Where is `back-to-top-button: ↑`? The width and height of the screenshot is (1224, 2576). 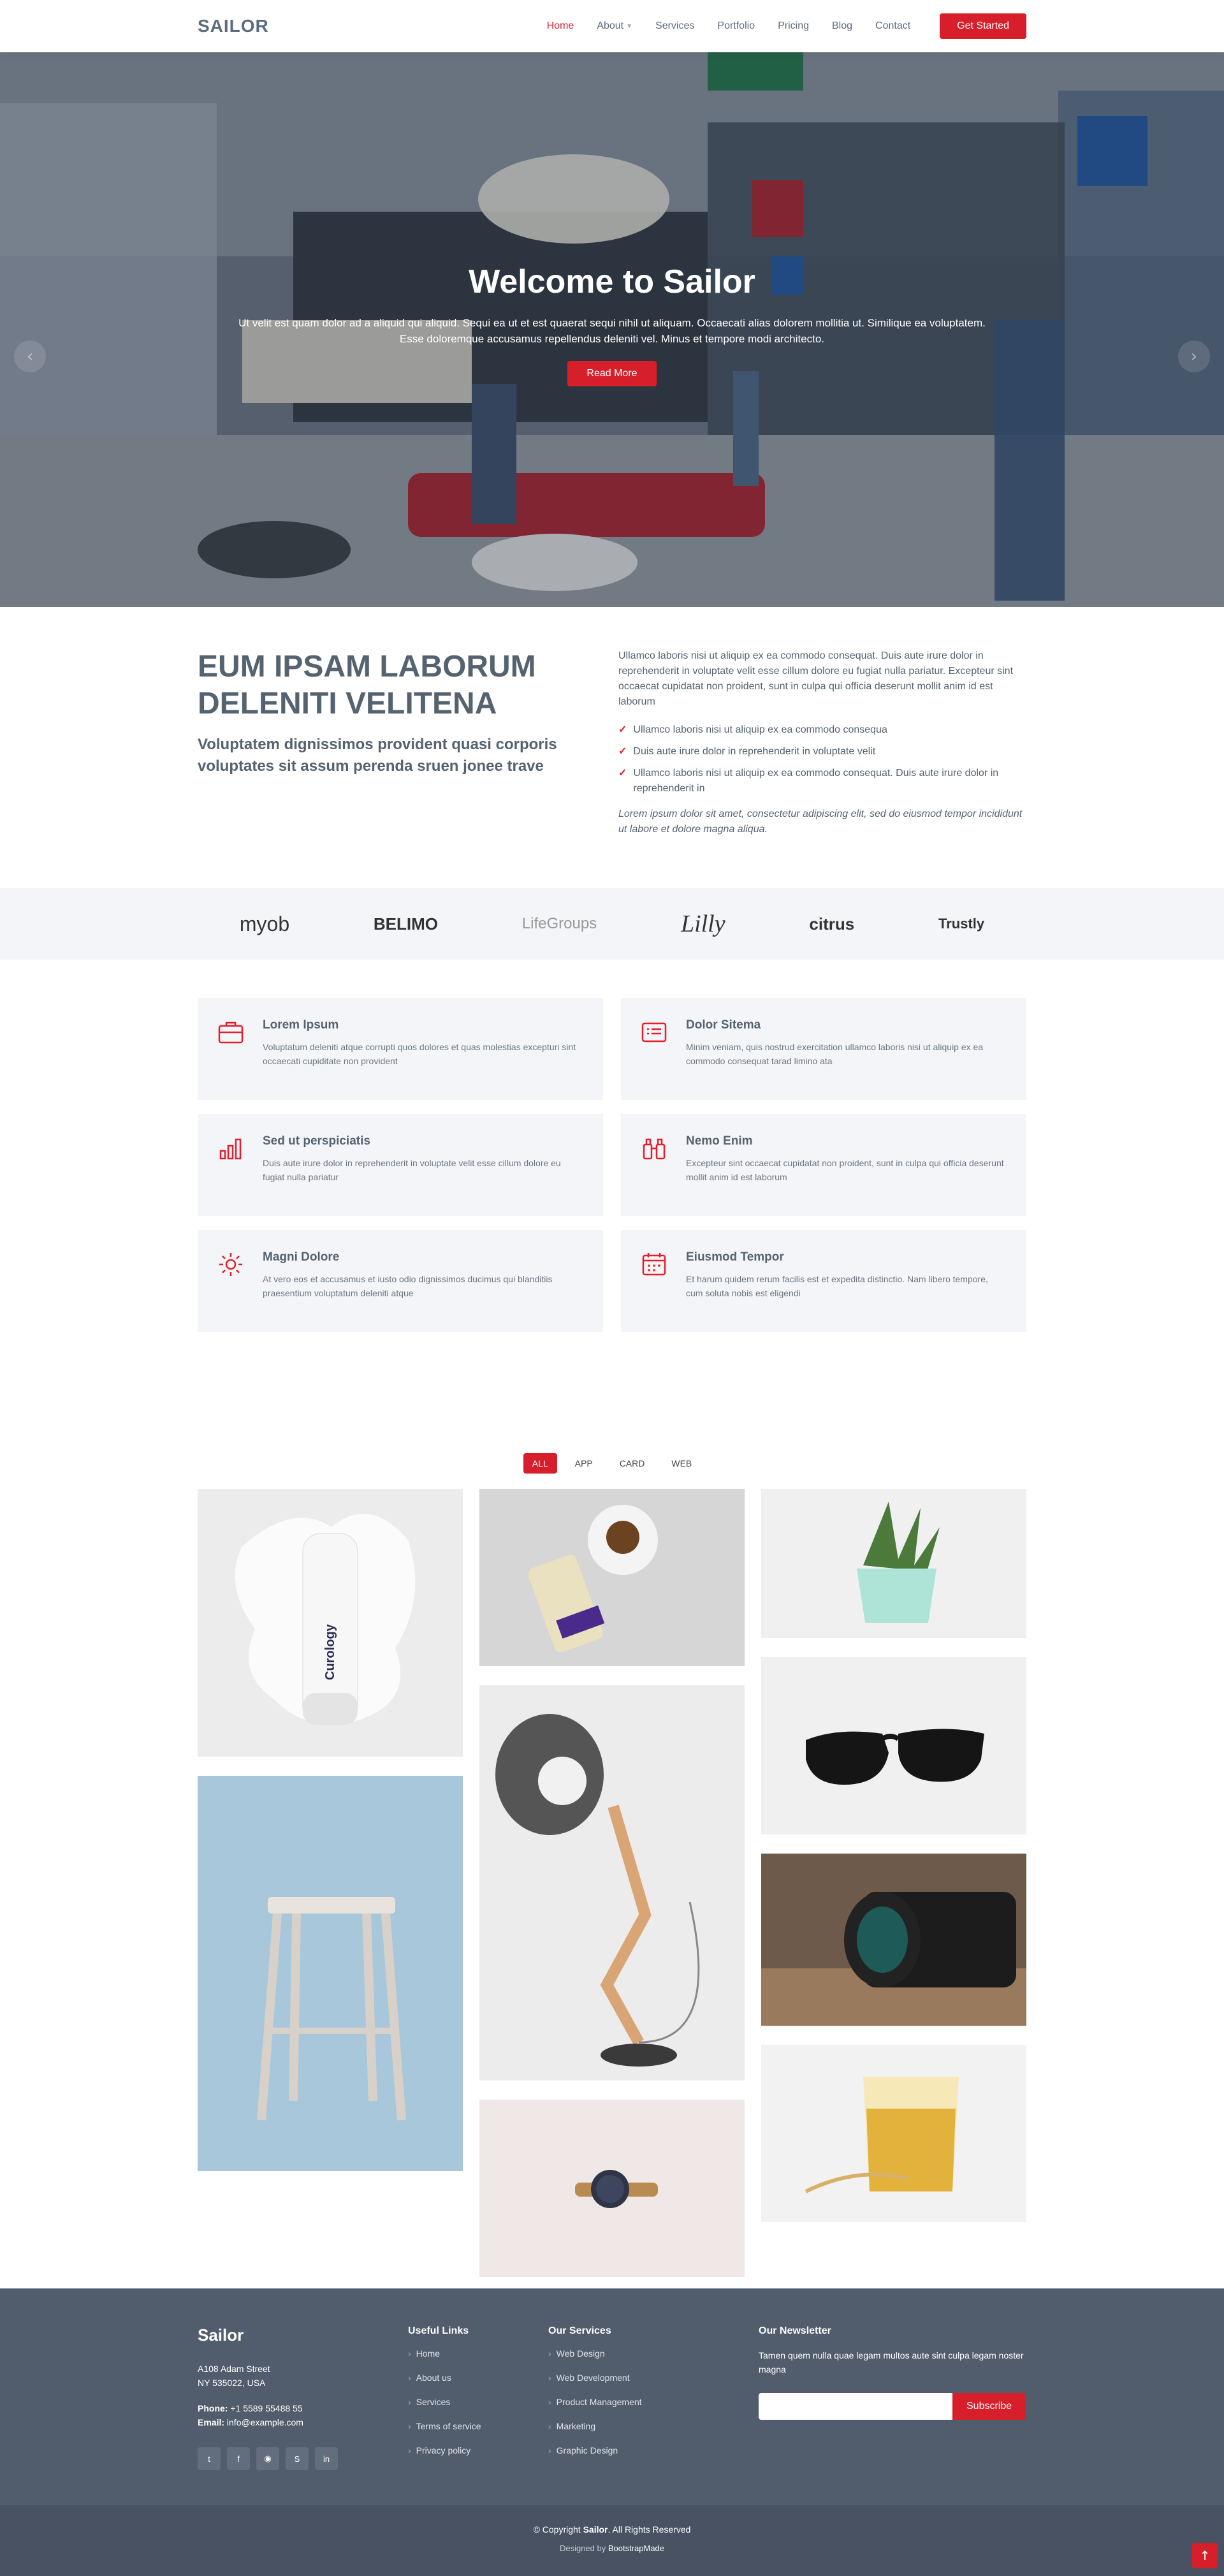
back-to-top-button: ↑ is located at coordinates (1205, 2555).